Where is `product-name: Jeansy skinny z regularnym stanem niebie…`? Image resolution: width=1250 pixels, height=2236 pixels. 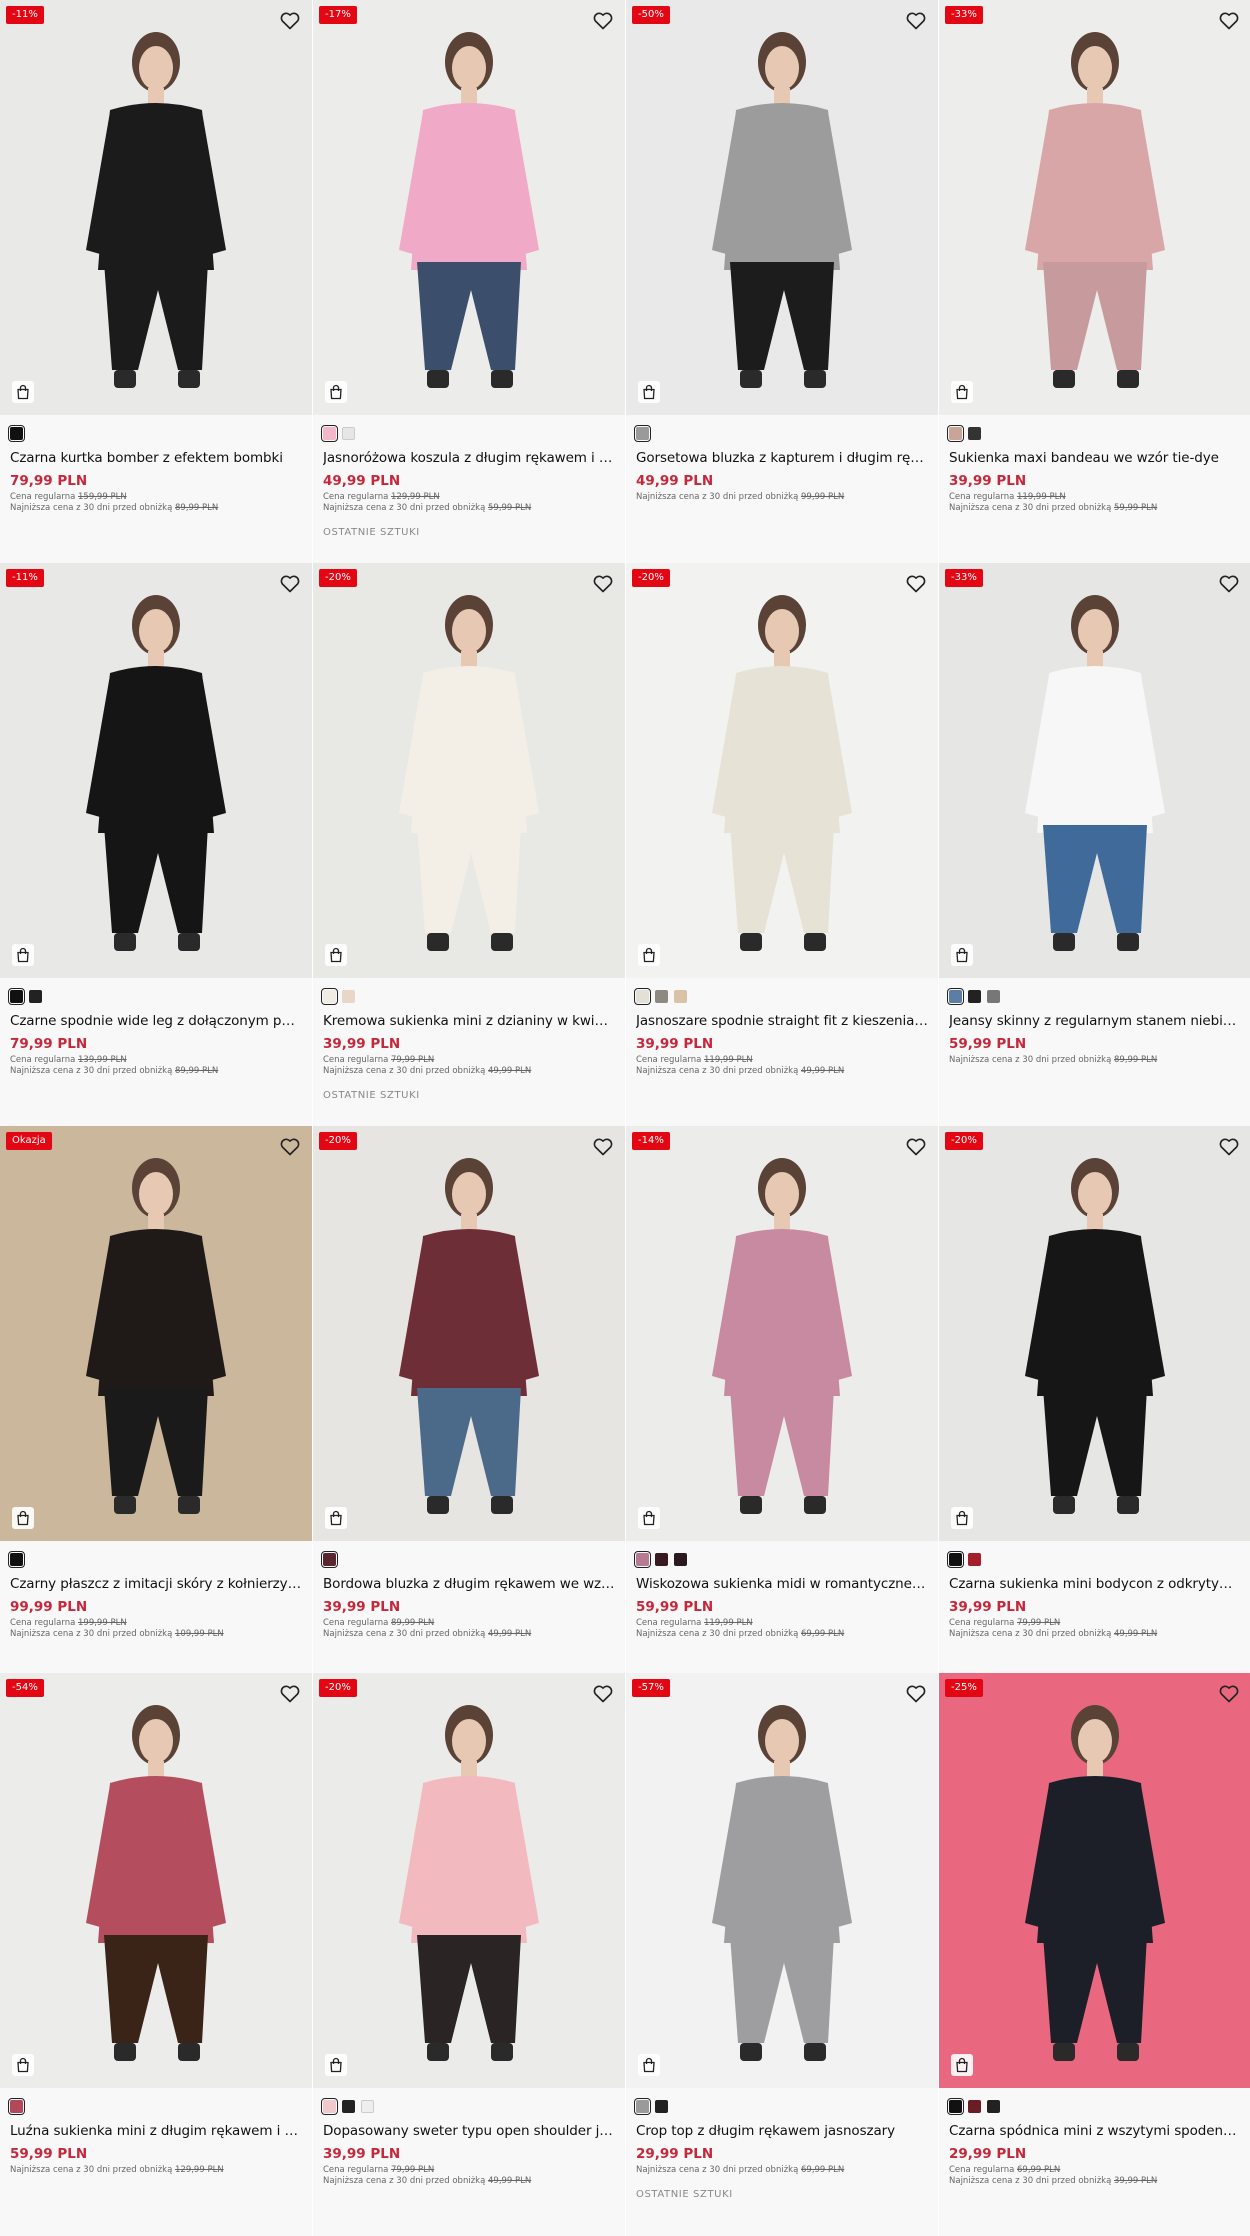 product-name: Jeansy skinny z regularnym stanem niebie… is located at coordinates (1095, 1021).